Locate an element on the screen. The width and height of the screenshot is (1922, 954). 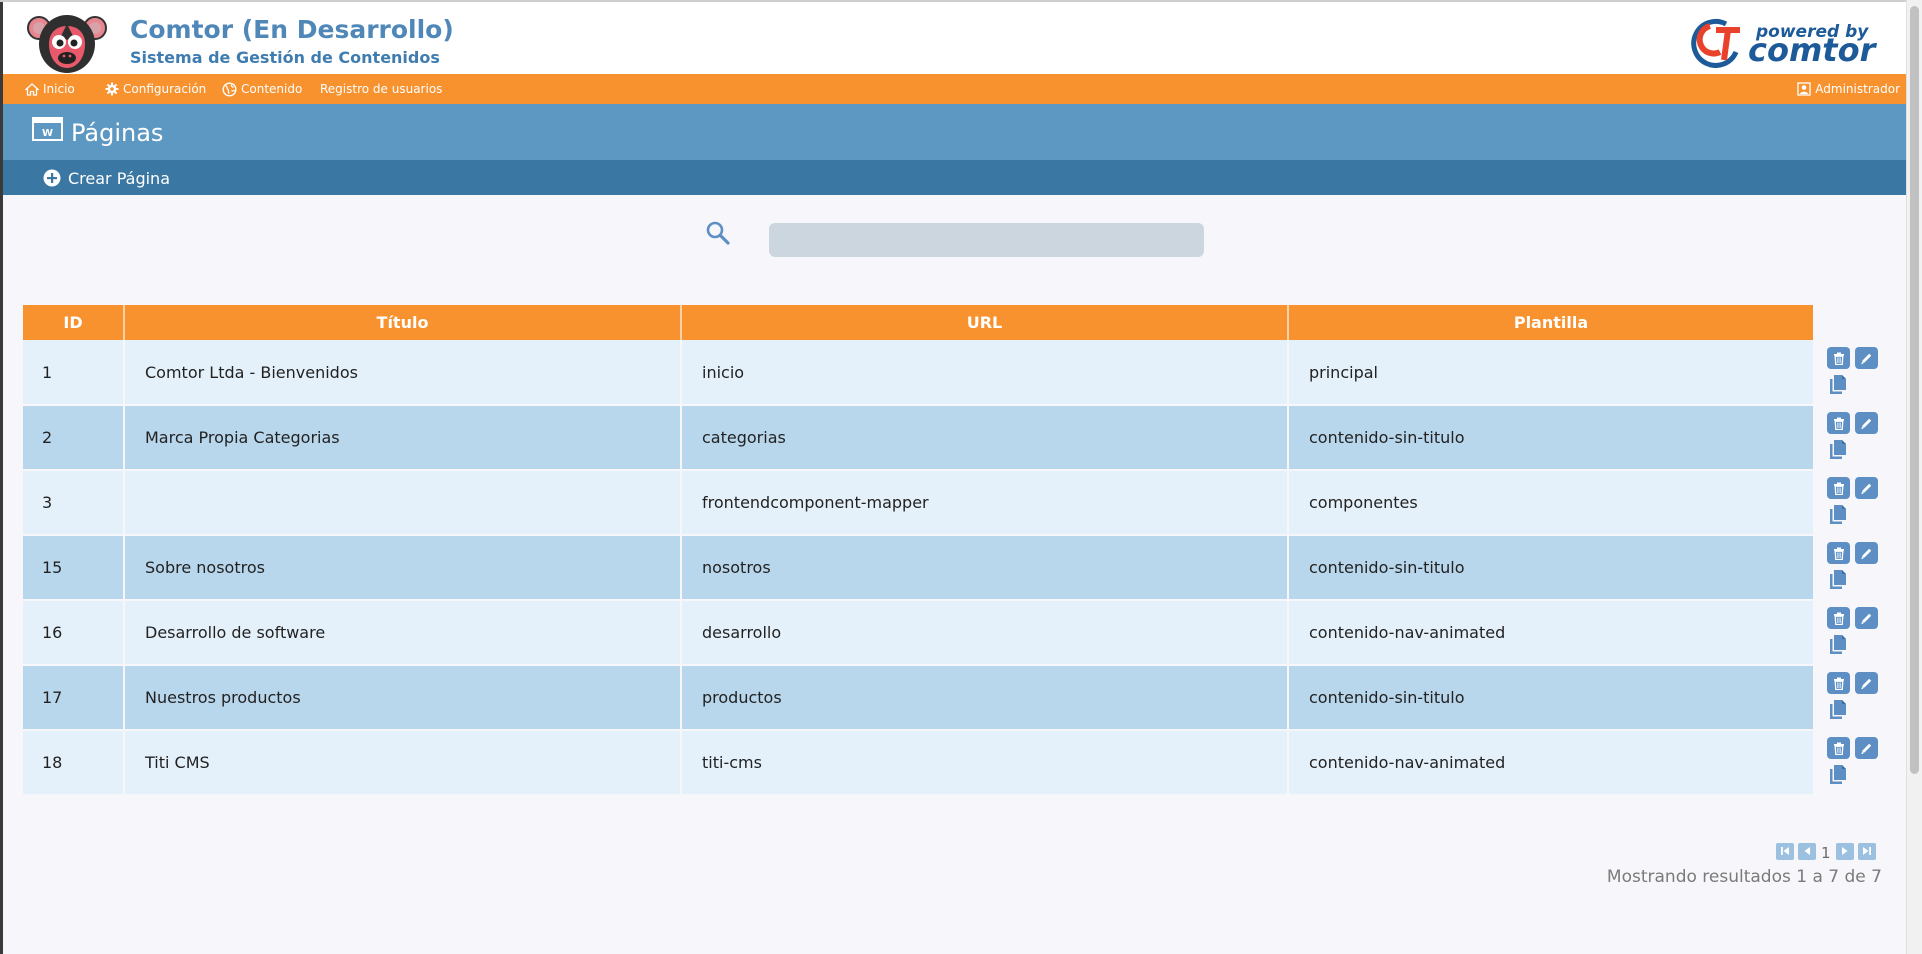
column-header-url: URL is located at coordinates (985, 322).